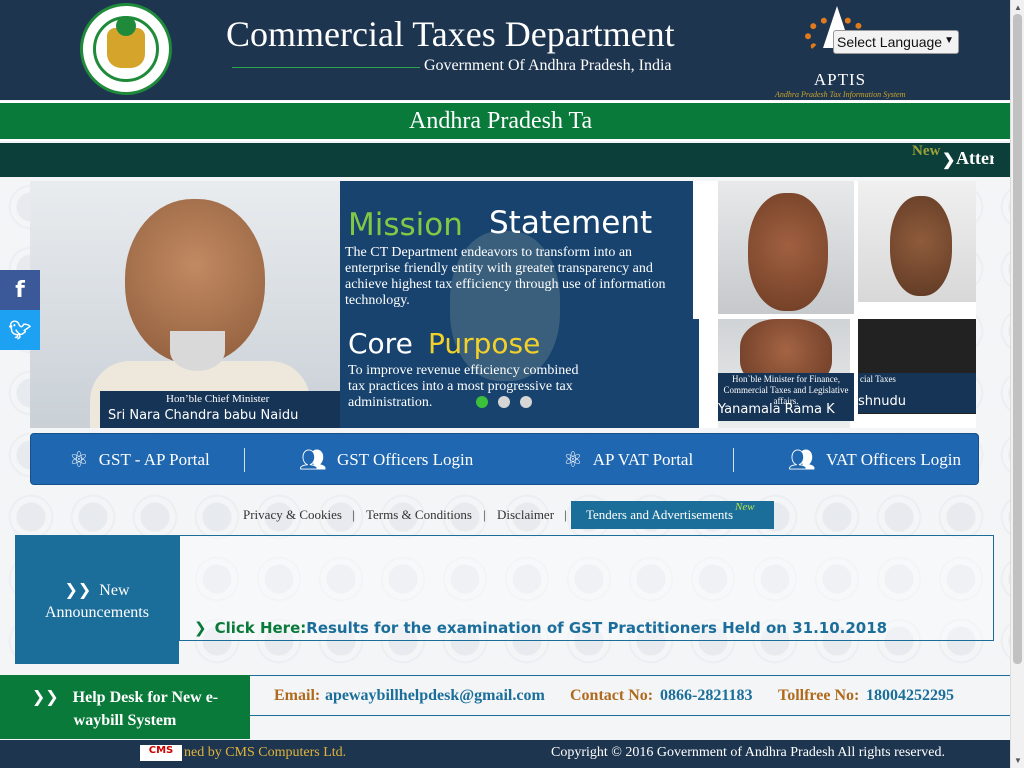 This screenshot has height=768, width=1024. What do you see at coordinates (125, 720) in the screenshot?
I see `helpdesk-title-line2: waybill System` at bounding box center [125, 720].